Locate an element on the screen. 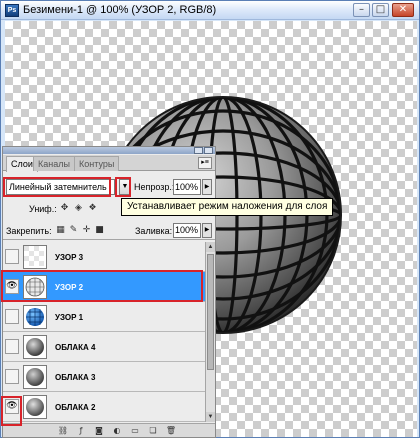 Image resolution: width=420 pixels, height=438 pixels. layer-row-selected: 👁 УЗОР 2 is located at coordinates (104, 287).